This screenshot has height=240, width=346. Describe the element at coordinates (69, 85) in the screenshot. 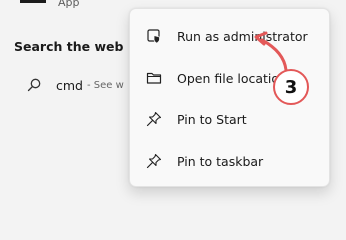

I see `search-query: cmd` at that location.